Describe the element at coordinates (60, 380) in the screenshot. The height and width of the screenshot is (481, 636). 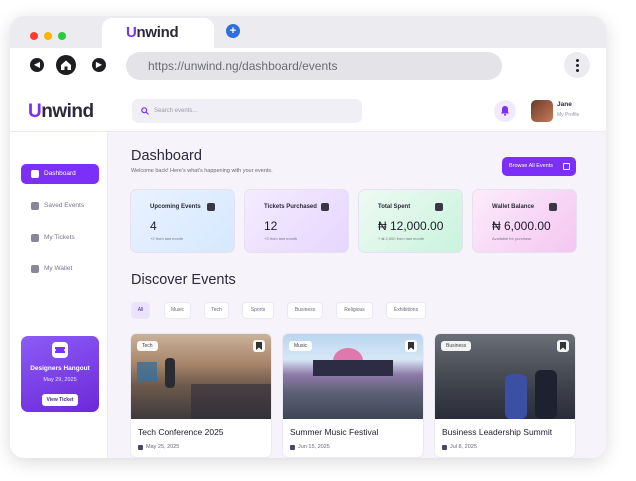
I see `promo-date: May 29, 2025` at that location.